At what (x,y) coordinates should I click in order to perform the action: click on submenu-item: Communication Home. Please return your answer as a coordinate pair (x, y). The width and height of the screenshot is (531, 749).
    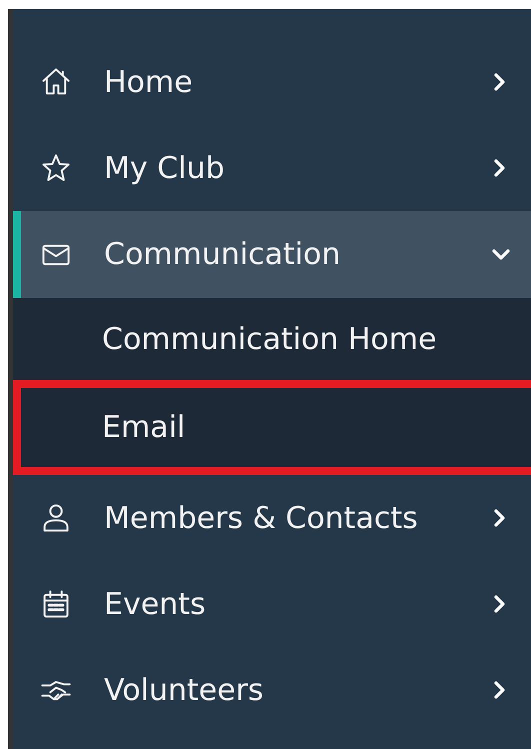
    Looking at the image, I should click on (272, 339).